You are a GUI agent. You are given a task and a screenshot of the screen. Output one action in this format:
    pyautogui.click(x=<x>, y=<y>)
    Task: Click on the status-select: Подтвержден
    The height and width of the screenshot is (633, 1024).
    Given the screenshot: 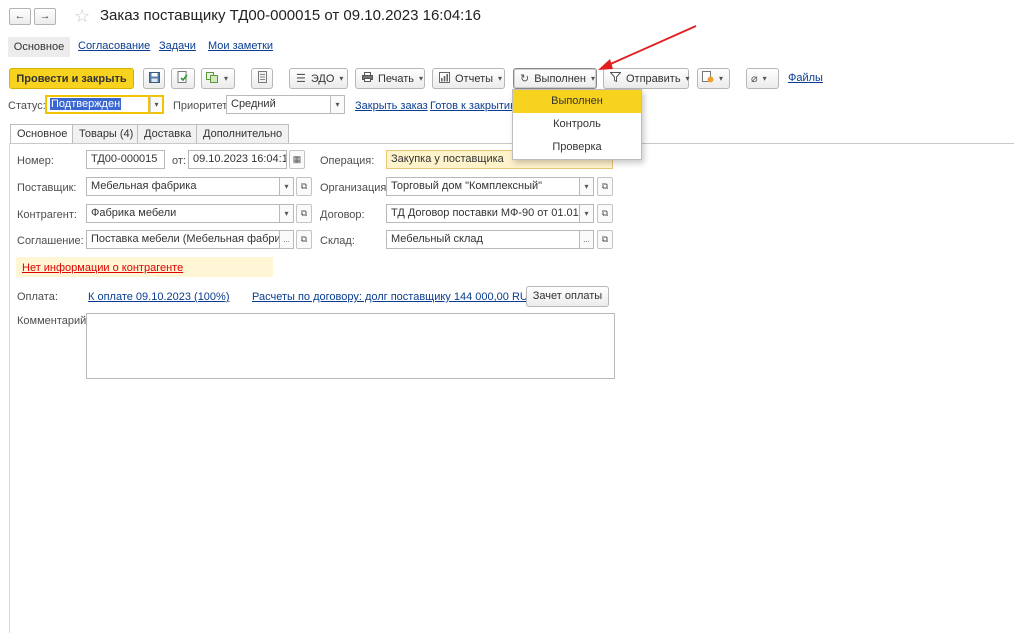 What is the action you would take?
    pyautogui.click(x=97, y=104)
    